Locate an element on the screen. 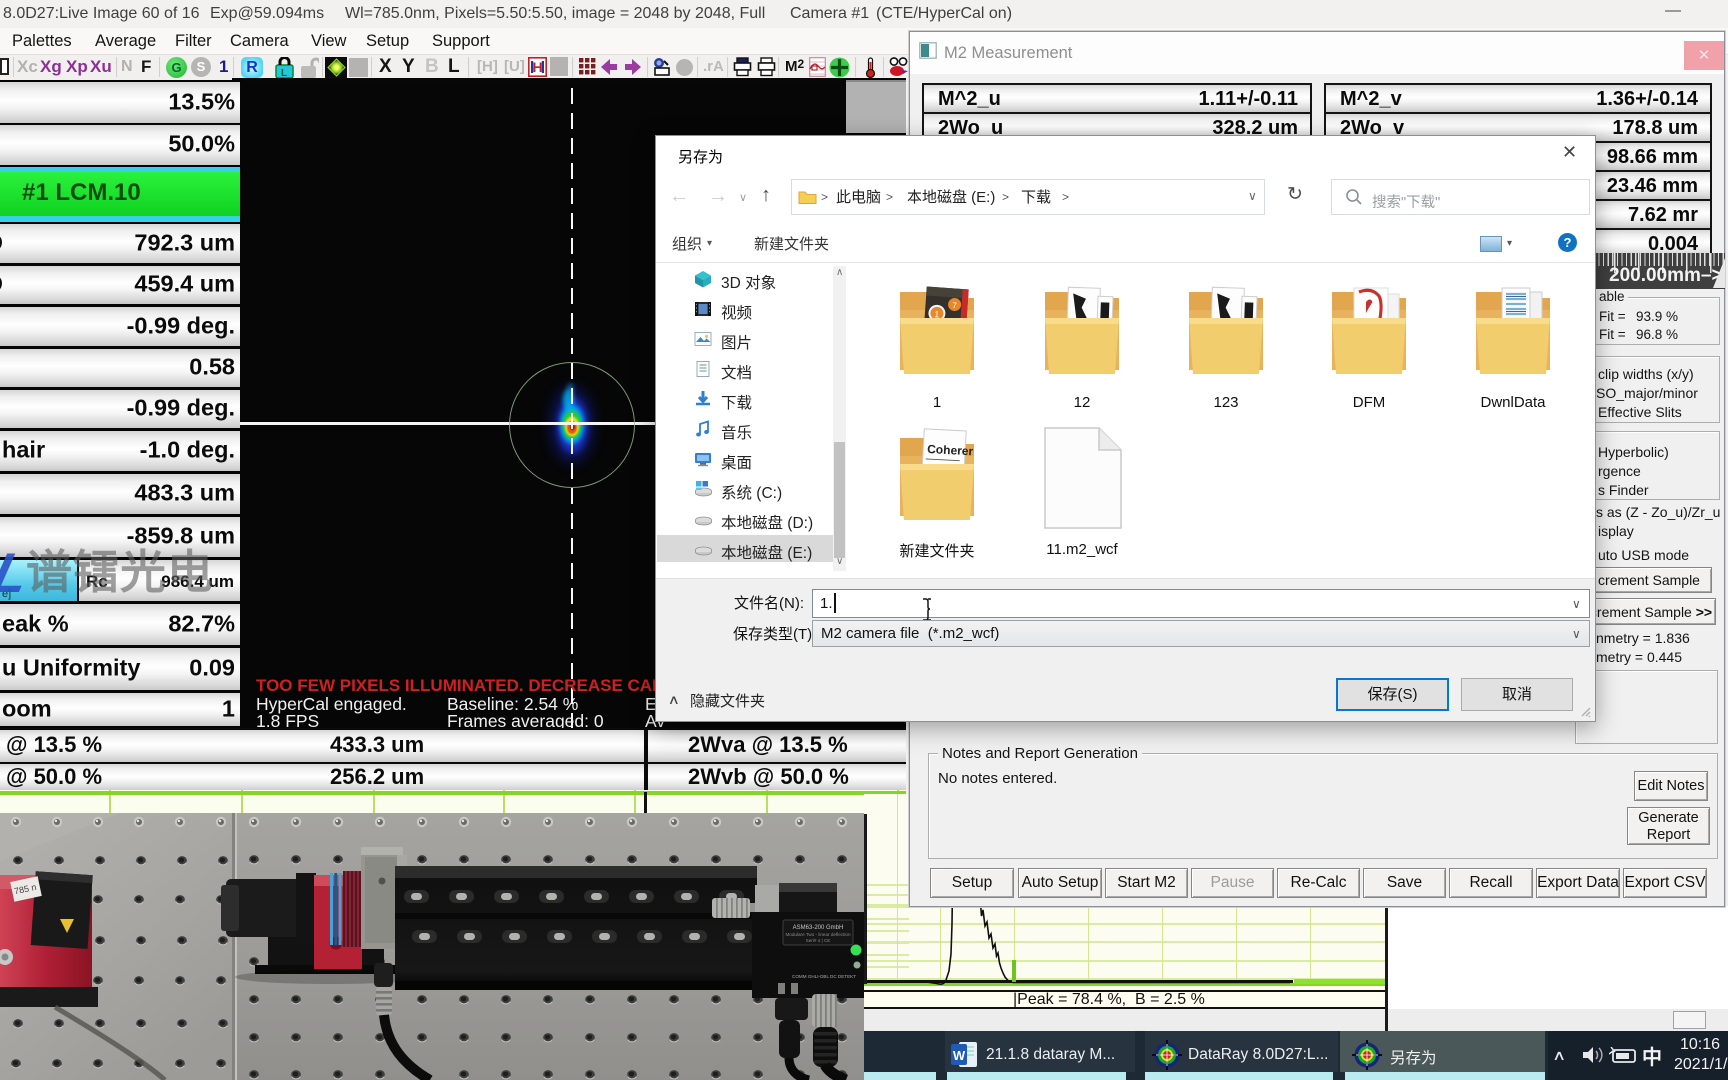  svg-text: H is located at coordinates (537, 67).